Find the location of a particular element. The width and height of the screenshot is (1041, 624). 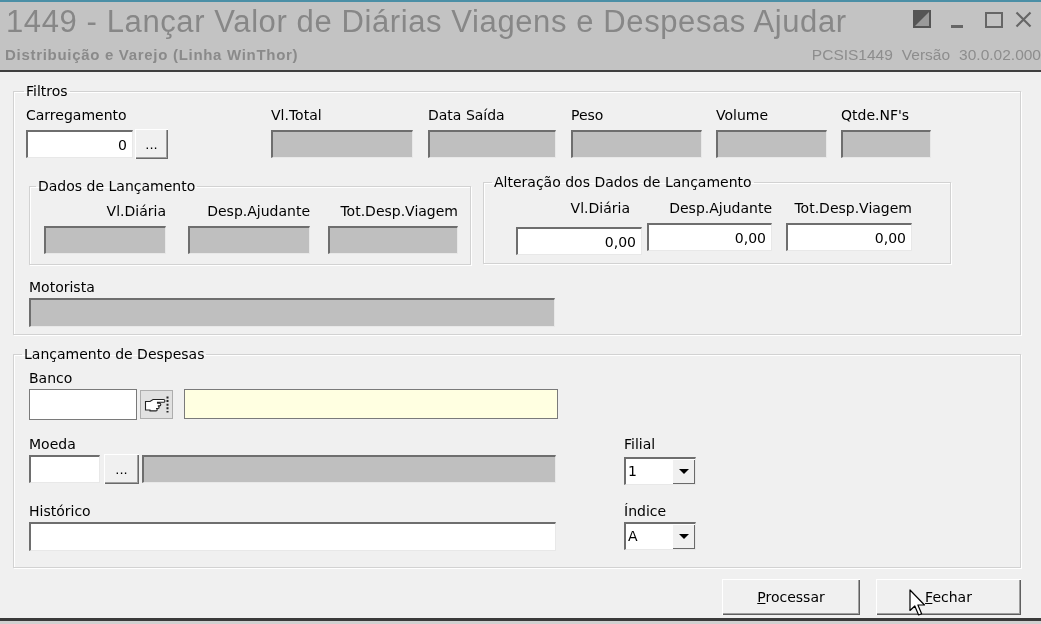

window-title: 1449 - Lançar Valor de Diárias Viagens e Despesas Ajudar is located at coordinates (426, 22).